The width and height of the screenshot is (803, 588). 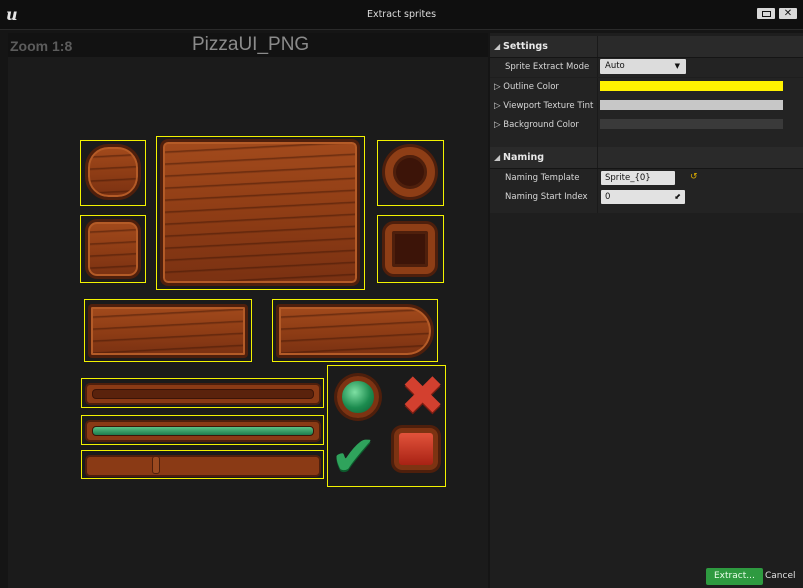 I want to click on sprite-buttons-group: ✖ ✔, so click(x=386, y=426).